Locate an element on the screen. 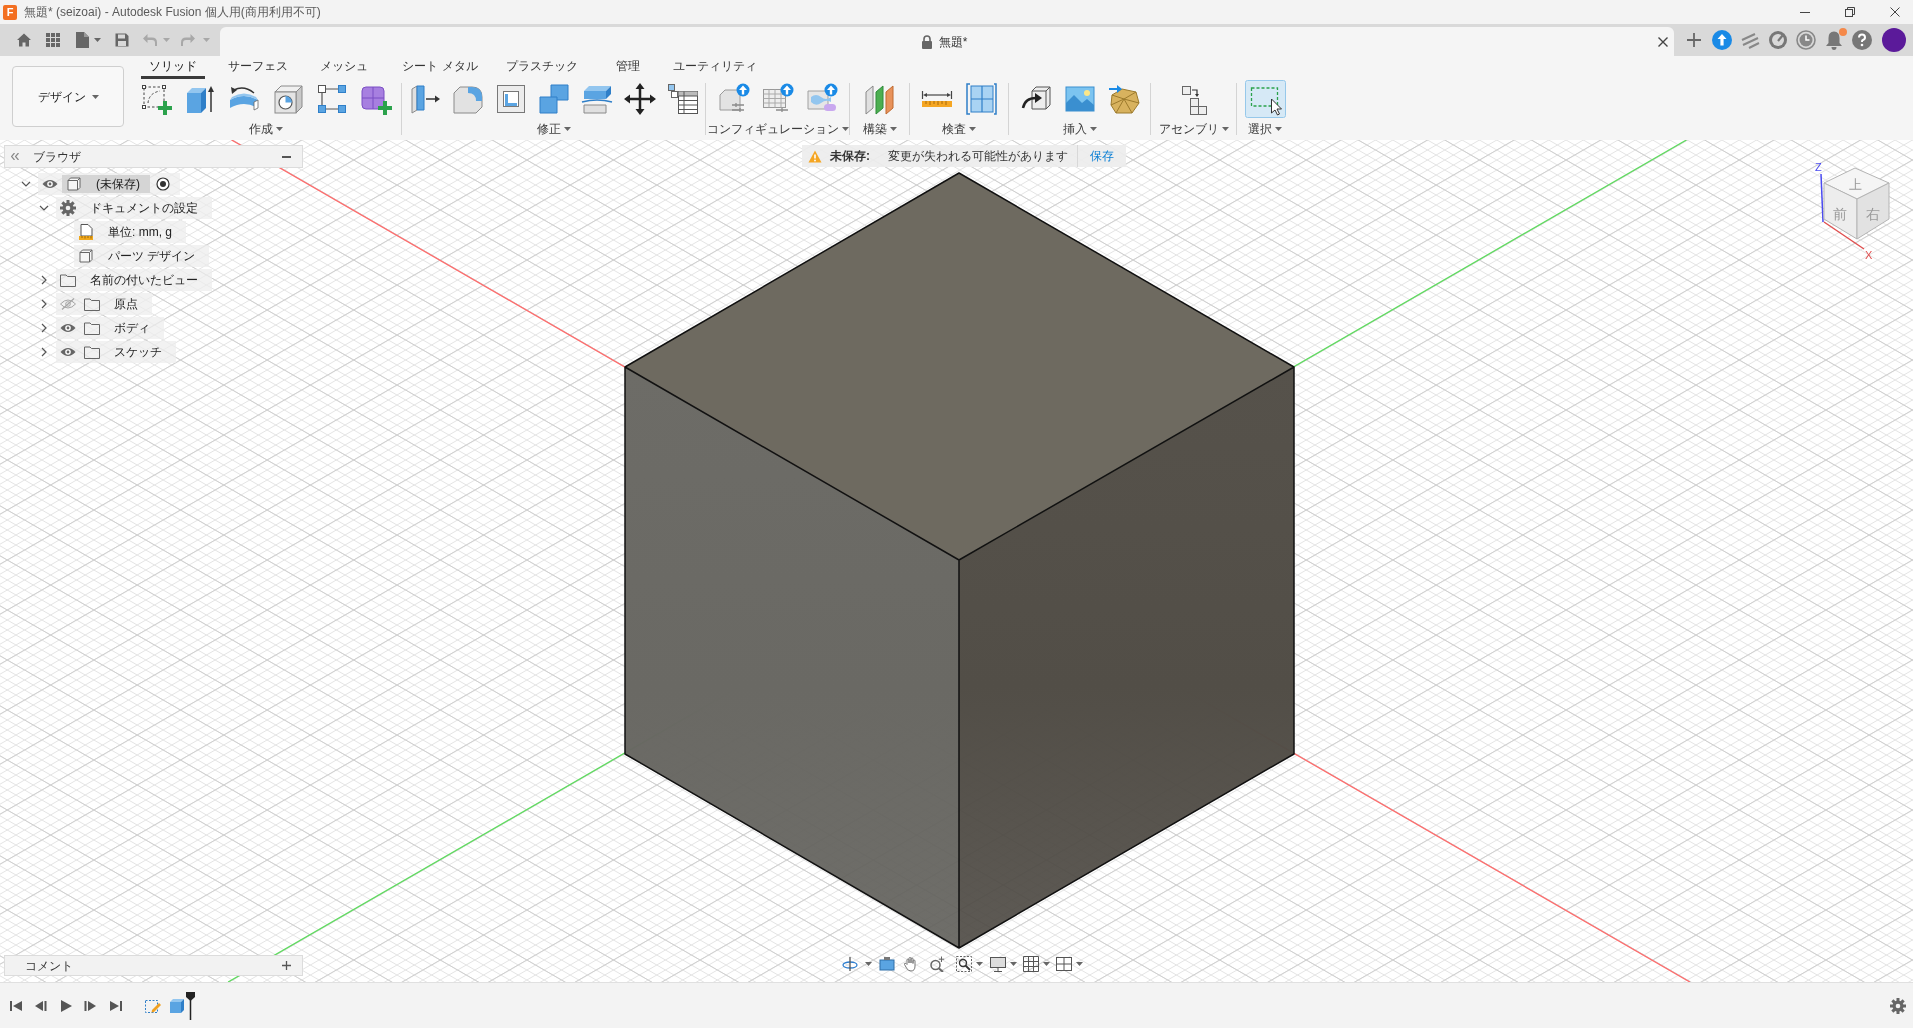  restore-icon is located at coordinates (1850, 12).